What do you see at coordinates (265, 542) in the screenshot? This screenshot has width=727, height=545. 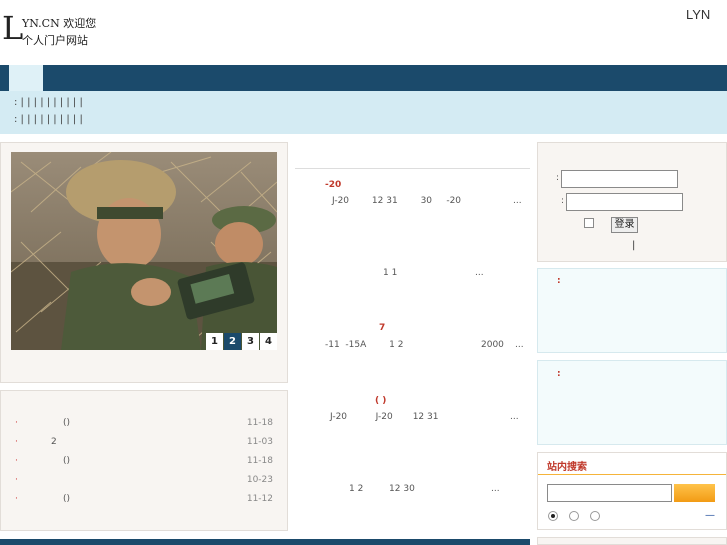 I see `section-header-bar` at bounding box center [265, 542].